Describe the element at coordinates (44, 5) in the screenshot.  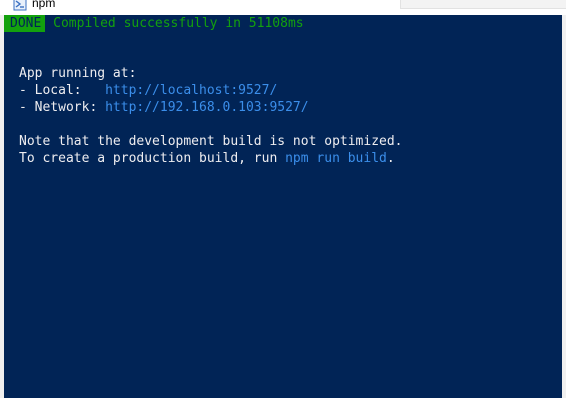
I see `window-title: npm` at that location.